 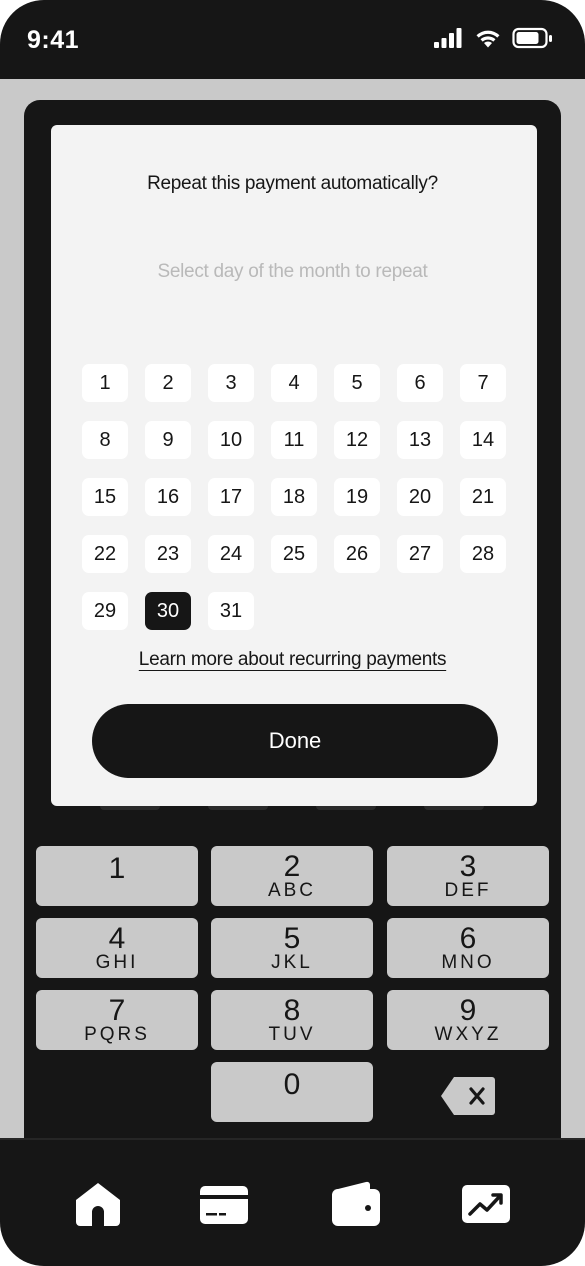 I want to click on keypad-key-9: 9 WXYZ, so click(x=468, y=1020).